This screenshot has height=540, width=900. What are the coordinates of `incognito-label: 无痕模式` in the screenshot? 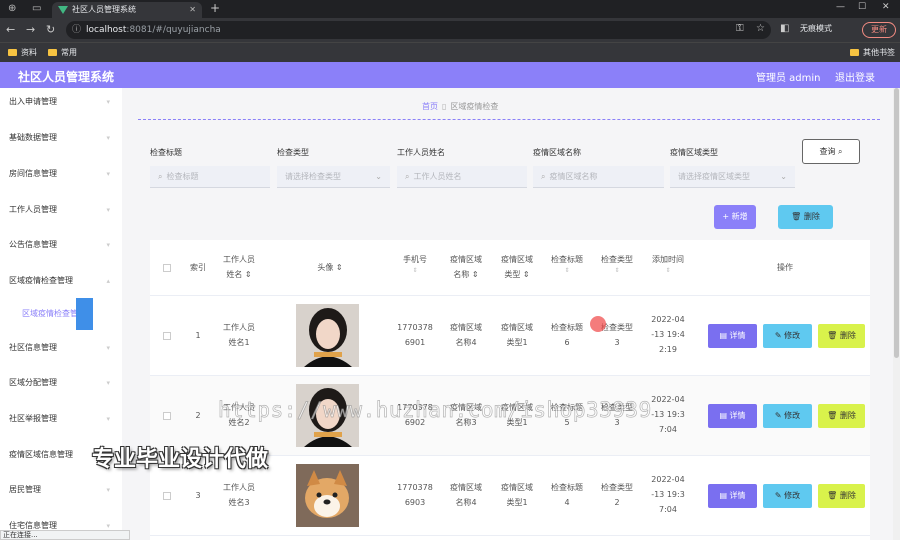 It's located at (816, 28).